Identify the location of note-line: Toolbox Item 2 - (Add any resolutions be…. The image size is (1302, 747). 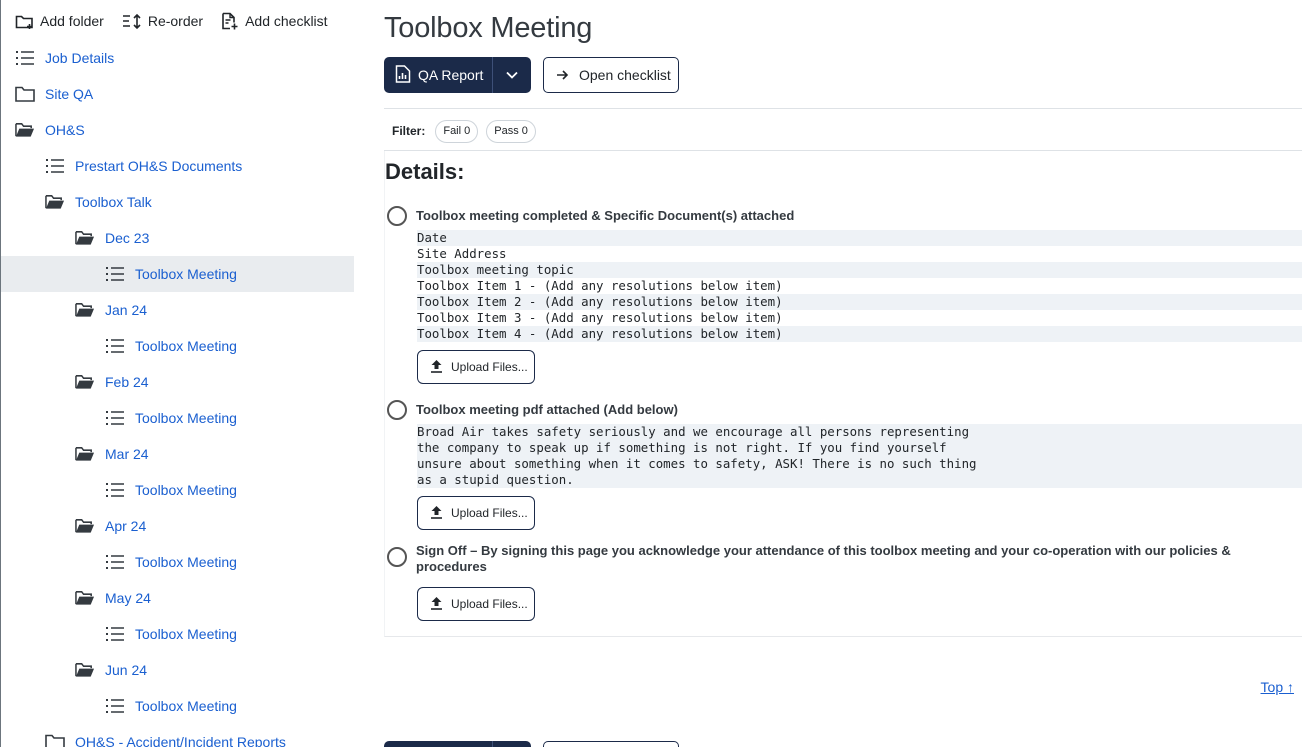
(859, 302).